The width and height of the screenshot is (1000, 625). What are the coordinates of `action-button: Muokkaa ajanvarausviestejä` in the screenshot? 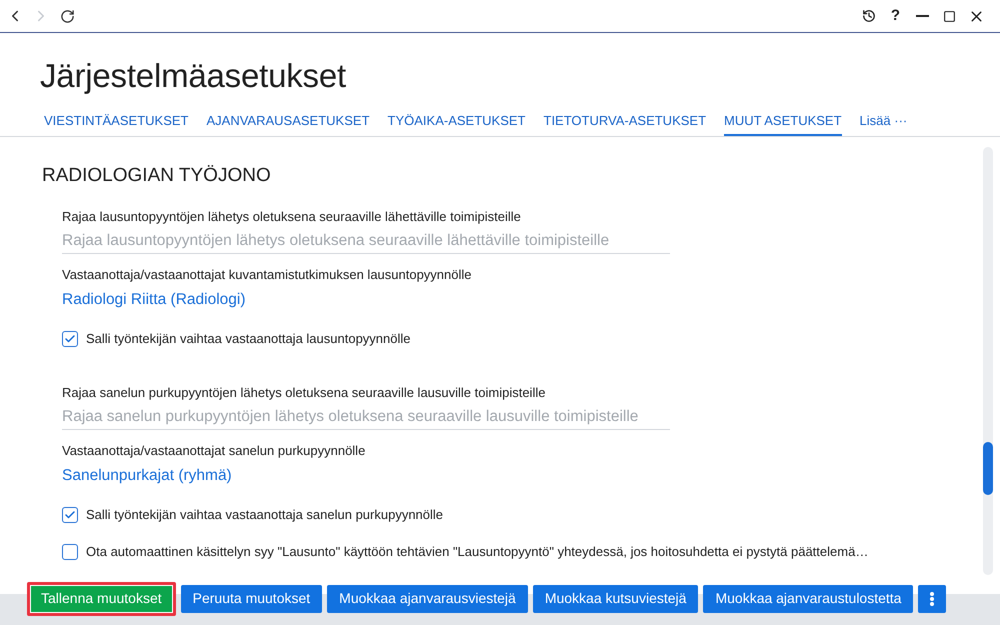 It's located at (427, 598).